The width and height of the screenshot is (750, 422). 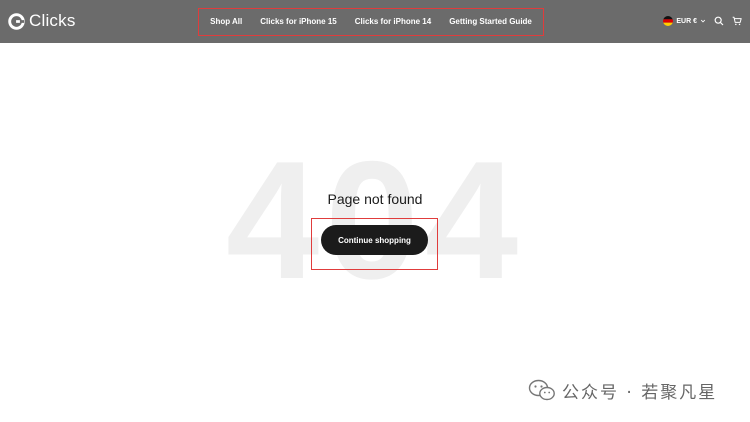 I want to click on continue-shopping-button: Continue shopping, so click(x=374, y=240).